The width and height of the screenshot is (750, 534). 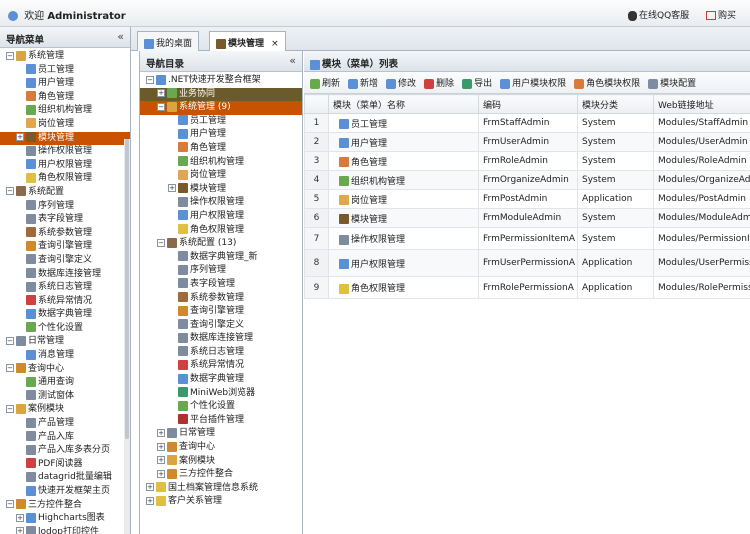 I want to click on nav-tree-item: 产品管理, so click(x=65, y=424).